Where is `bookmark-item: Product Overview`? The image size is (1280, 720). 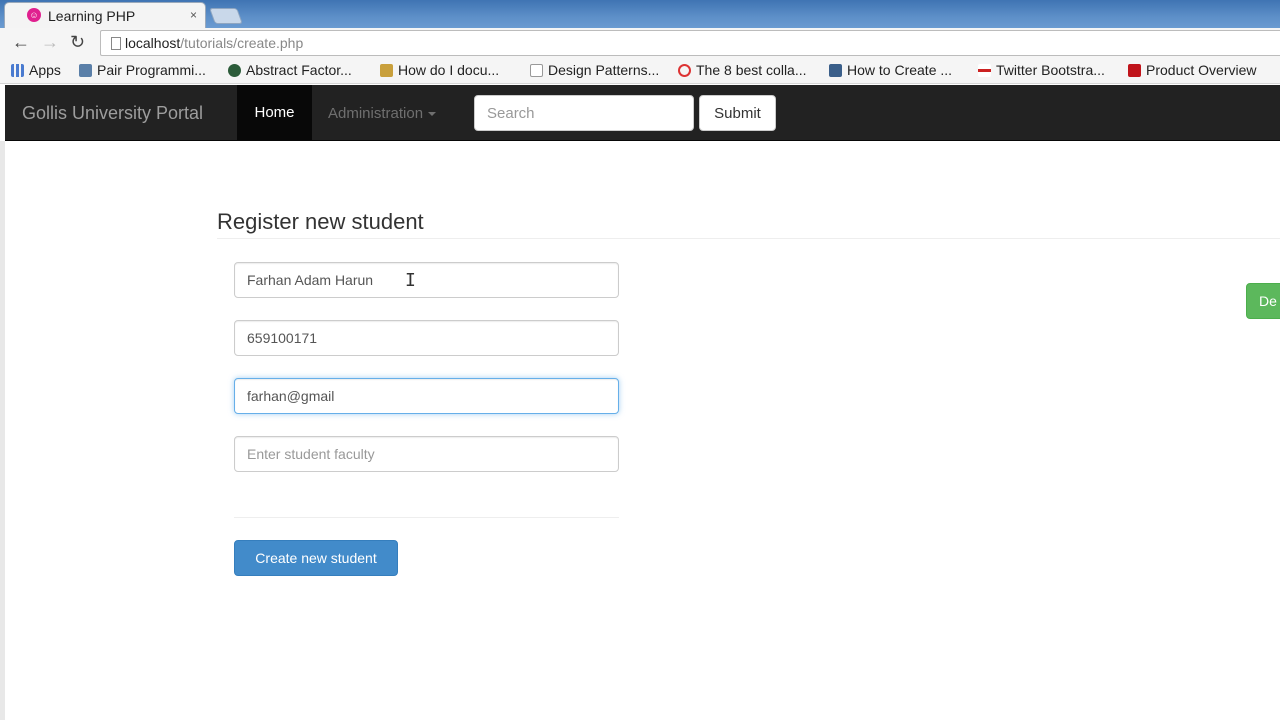
bookmark-item: Product Overview is located at coordinates (1192, 70).